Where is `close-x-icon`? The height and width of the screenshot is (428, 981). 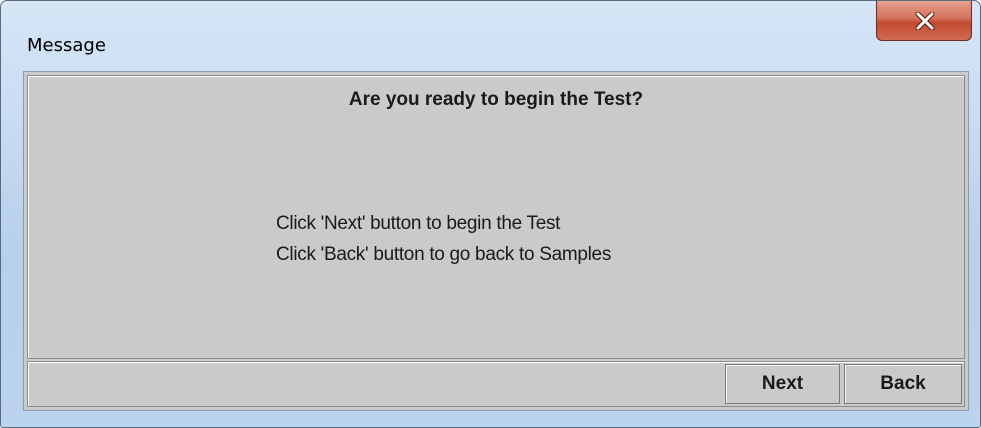 close-x-icon is located at coordinates (925, 21).